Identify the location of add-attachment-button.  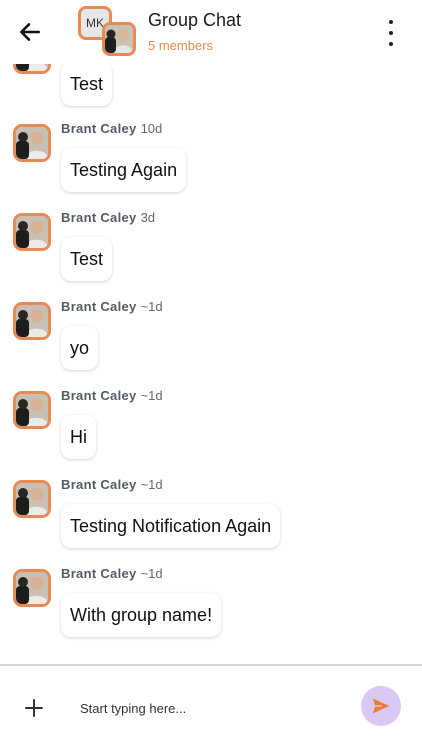
(34, 708).